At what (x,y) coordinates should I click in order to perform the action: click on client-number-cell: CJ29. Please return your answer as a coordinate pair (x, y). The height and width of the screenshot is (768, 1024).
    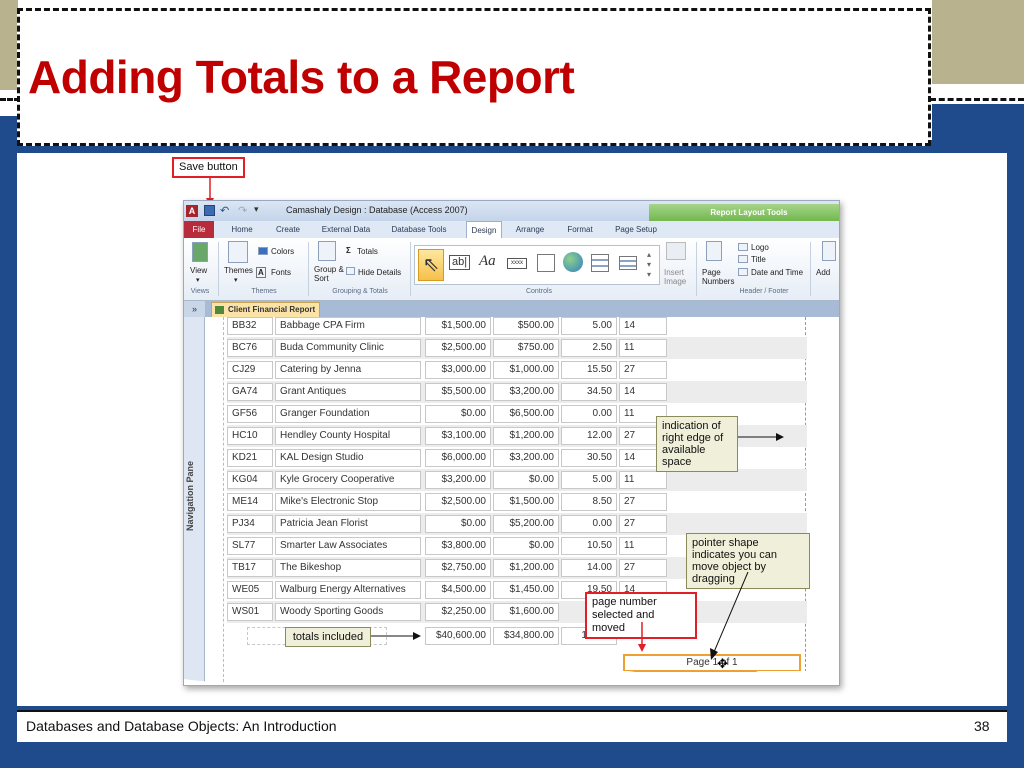
    Looking at the image, I should click on (250, 370).